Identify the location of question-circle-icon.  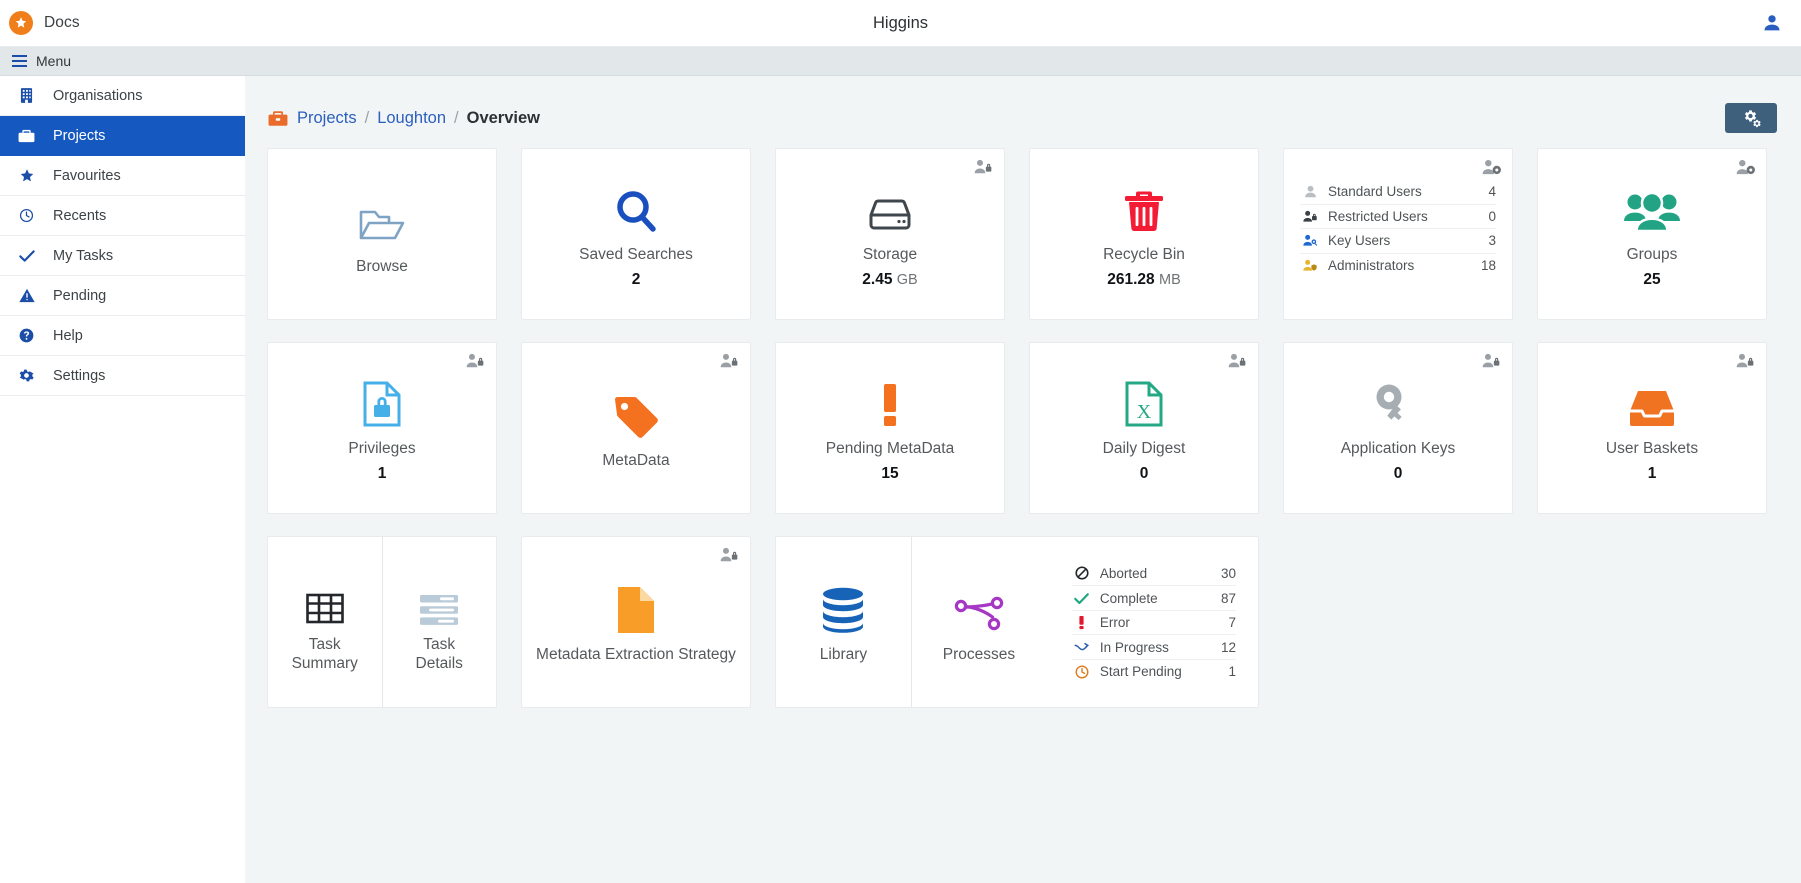
(26, 335).